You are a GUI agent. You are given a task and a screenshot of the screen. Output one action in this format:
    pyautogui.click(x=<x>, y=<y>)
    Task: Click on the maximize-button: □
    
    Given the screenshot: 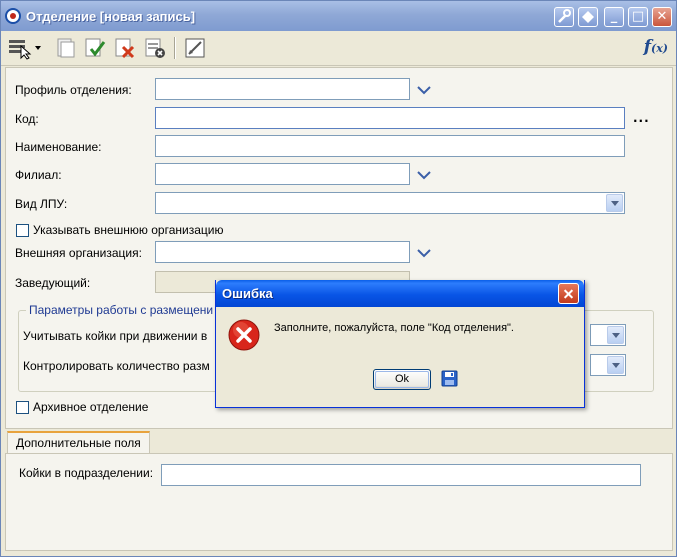 What is the action you would take?
    pyautogui.click(x=638, y=17)
    